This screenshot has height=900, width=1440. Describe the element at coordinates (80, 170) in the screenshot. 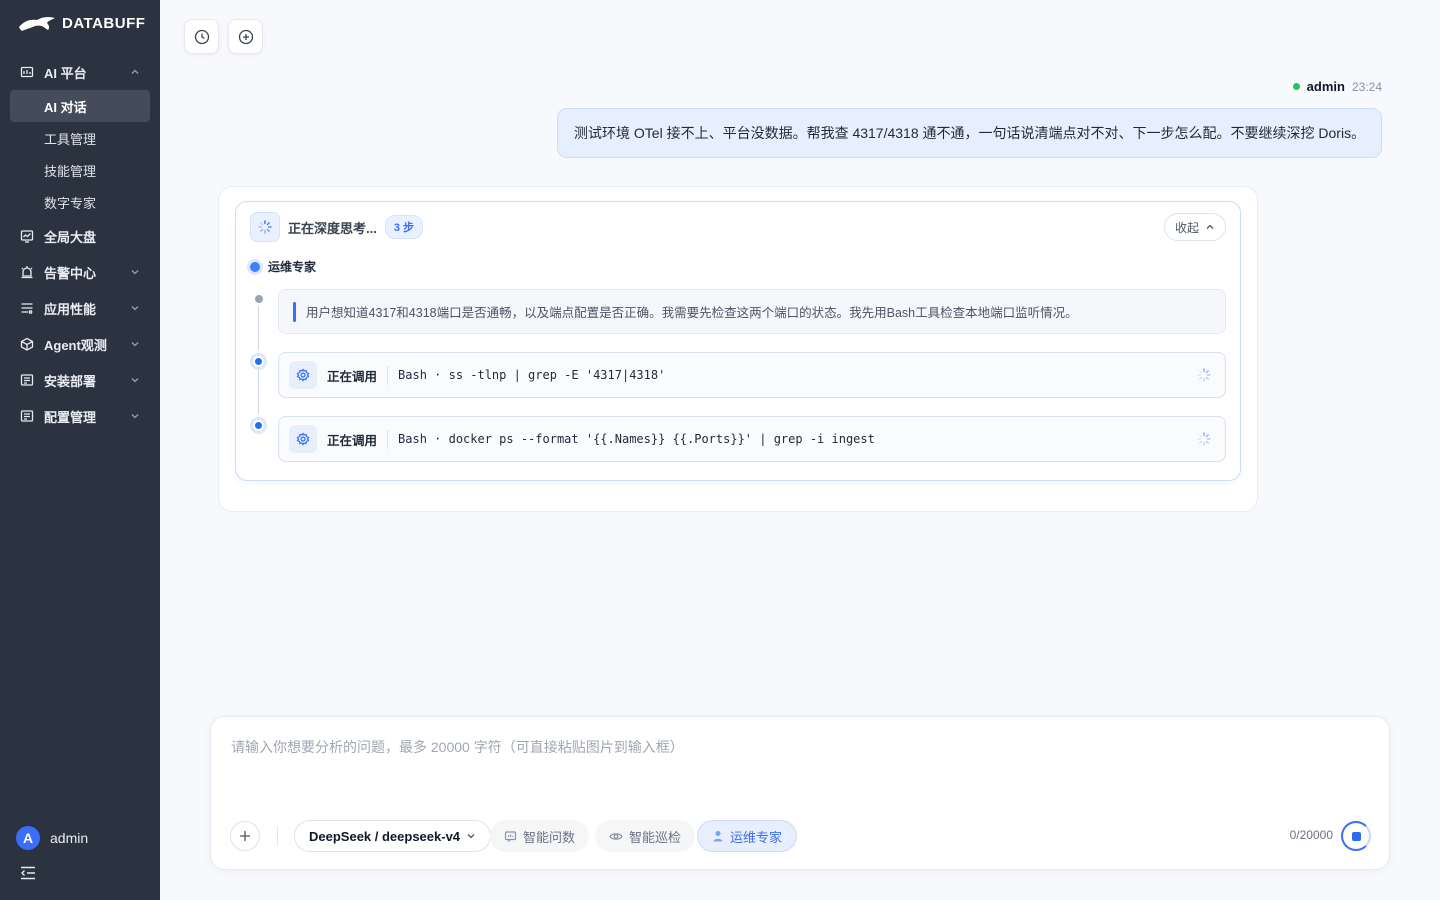

I see `sidebar-item-skill-management: 技能管理` at that location.